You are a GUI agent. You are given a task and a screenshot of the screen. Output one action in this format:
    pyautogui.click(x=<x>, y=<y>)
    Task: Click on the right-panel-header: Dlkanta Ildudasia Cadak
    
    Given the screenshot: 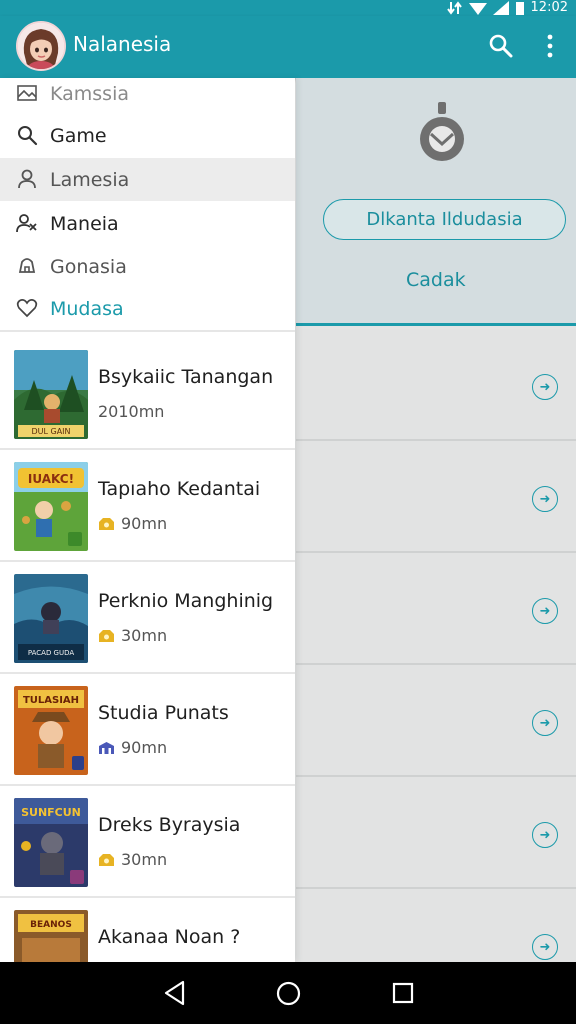 What is the action you would take?
    pyautogui.click(x=436, y=202)
    